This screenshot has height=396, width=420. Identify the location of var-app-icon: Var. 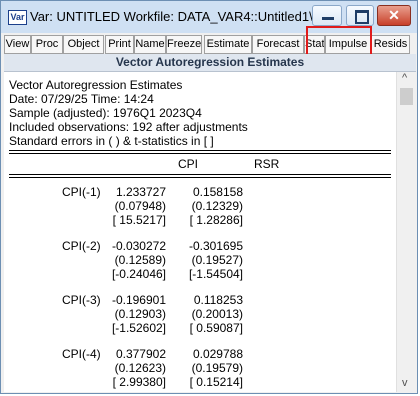
(17, 17).